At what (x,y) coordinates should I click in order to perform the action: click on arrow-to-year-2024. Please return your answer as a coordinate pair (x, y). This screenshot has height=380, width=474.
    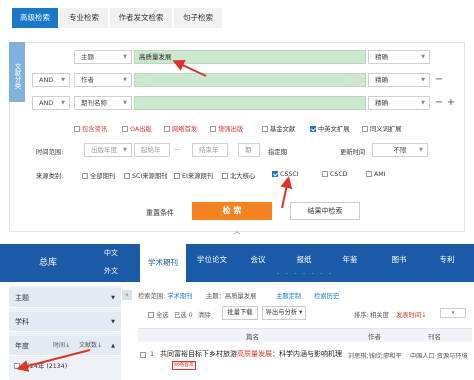
    Looking at the image, I should click on (53, 360).